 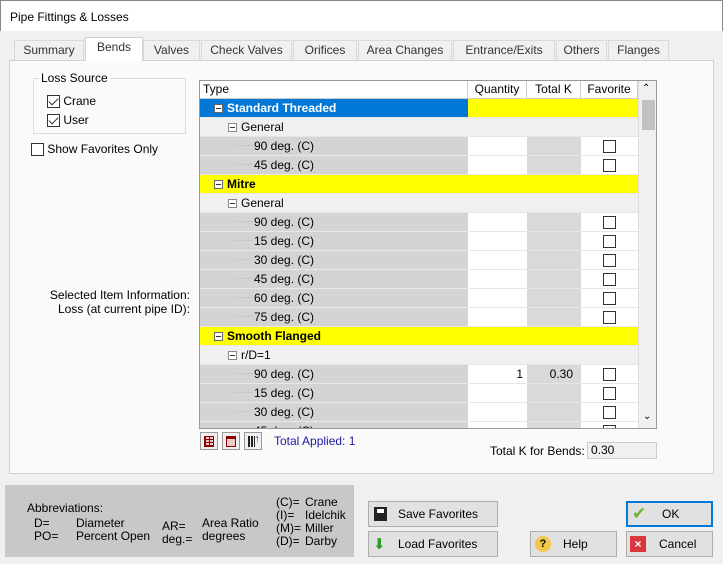 What do you see at coordinates (94, 149) in the screenshot?
I see `show-favorites-checkbox: Show Favorites Only` at bounding box center [94, 149].